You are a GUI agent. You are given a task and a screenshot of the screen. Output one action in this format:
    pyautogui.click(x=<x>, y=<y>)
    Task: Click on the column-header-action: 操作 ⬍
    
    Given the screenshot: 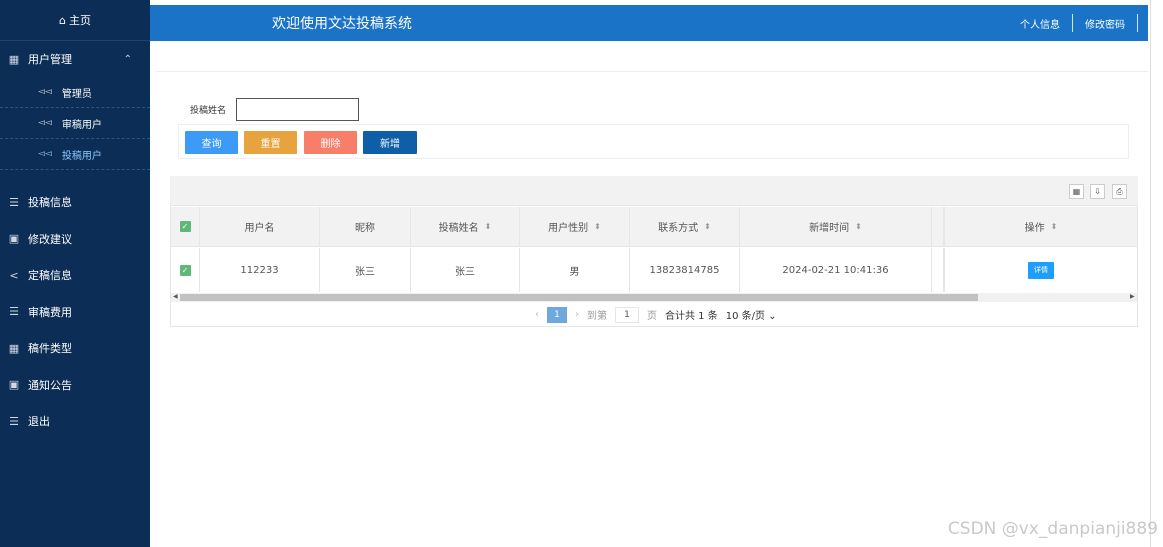 What is the action you would take?
    pyautogui.click(x=1040, y=226)
    